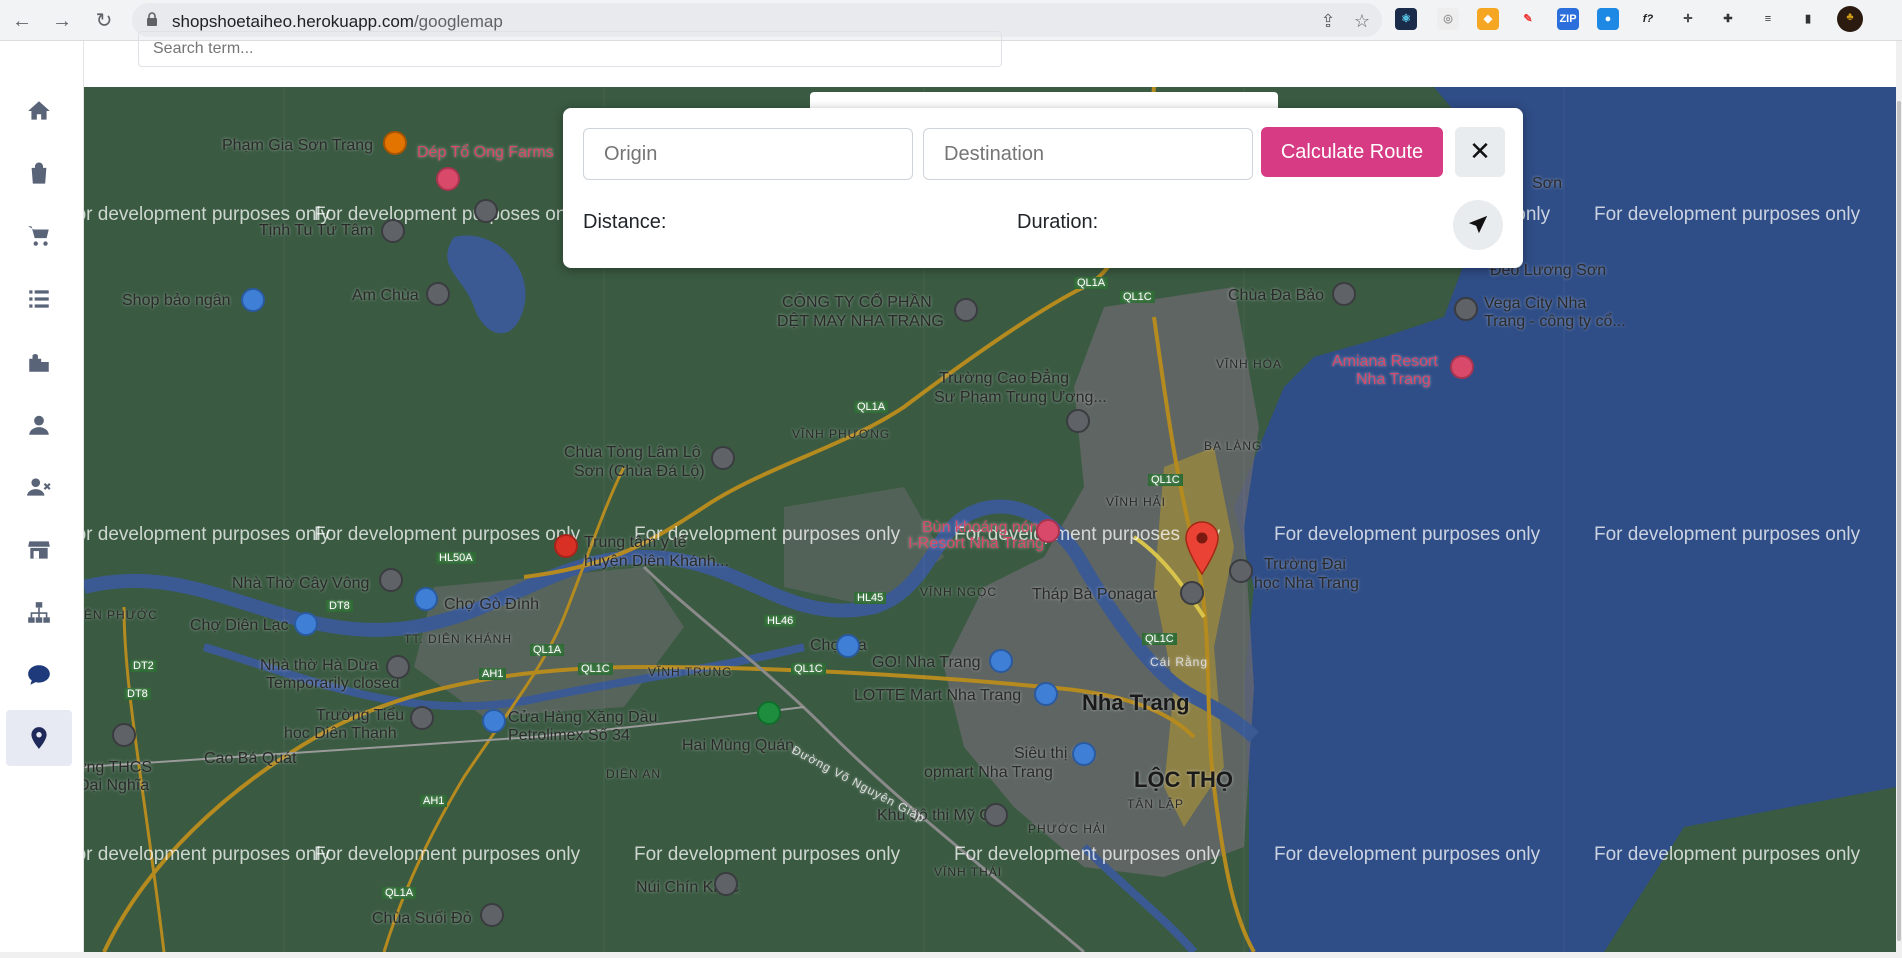 The width and height of the screenshot is (1902, 958). I want to click on sidebar-item-cart, so click(39, 236).